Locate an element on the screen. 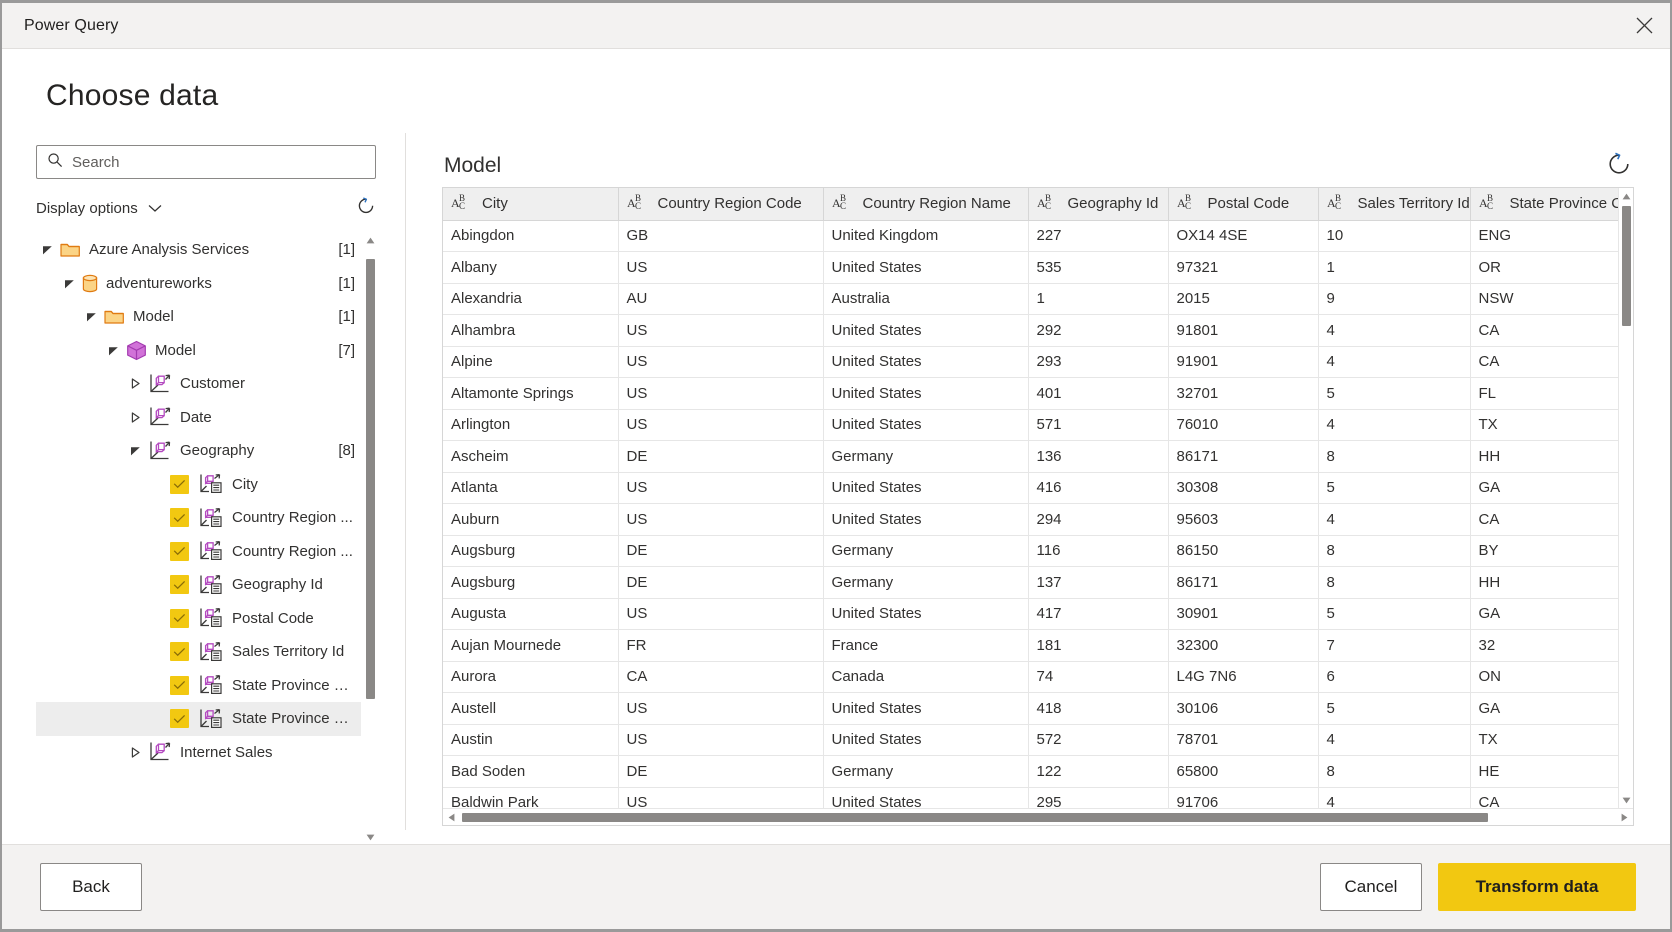 Image resolution: width=1672 pixels, height=932 pixels. grid-scroll-up-arrow is located at coordinates (1626, 196).